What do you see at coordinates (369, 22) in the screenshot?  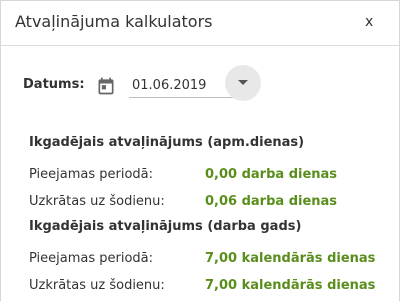 I see `close-button: x` at bounding box center [369, 22].